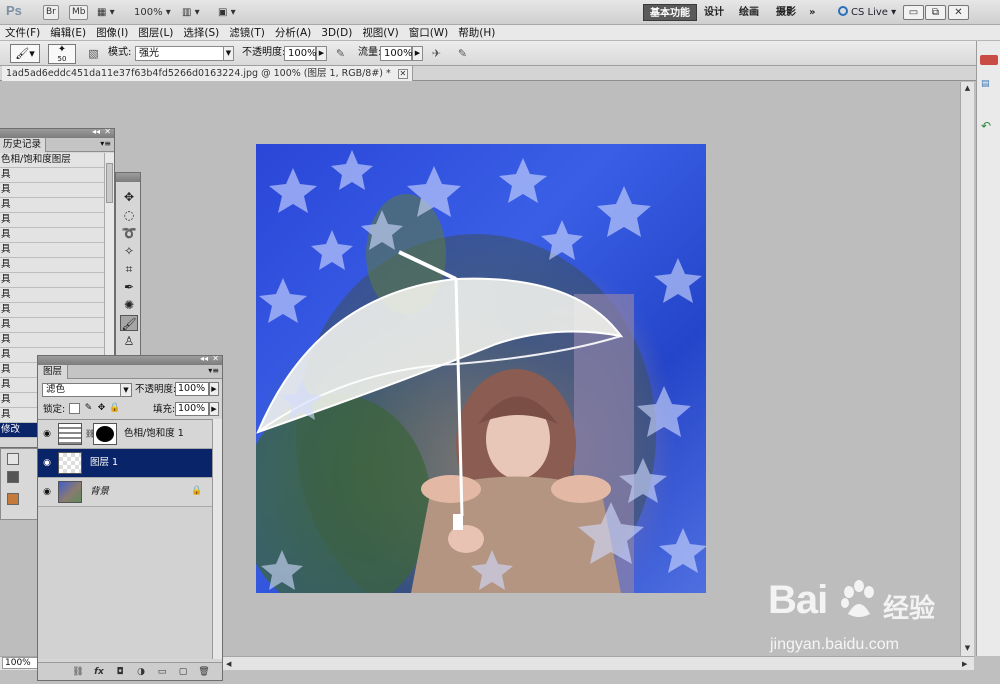 This screenshot has width=1000, height=684. What do you see at coordinates (129, 269) in the screenshot?
I see `crop-icon: ⌗` at bounding box center [129, 269].